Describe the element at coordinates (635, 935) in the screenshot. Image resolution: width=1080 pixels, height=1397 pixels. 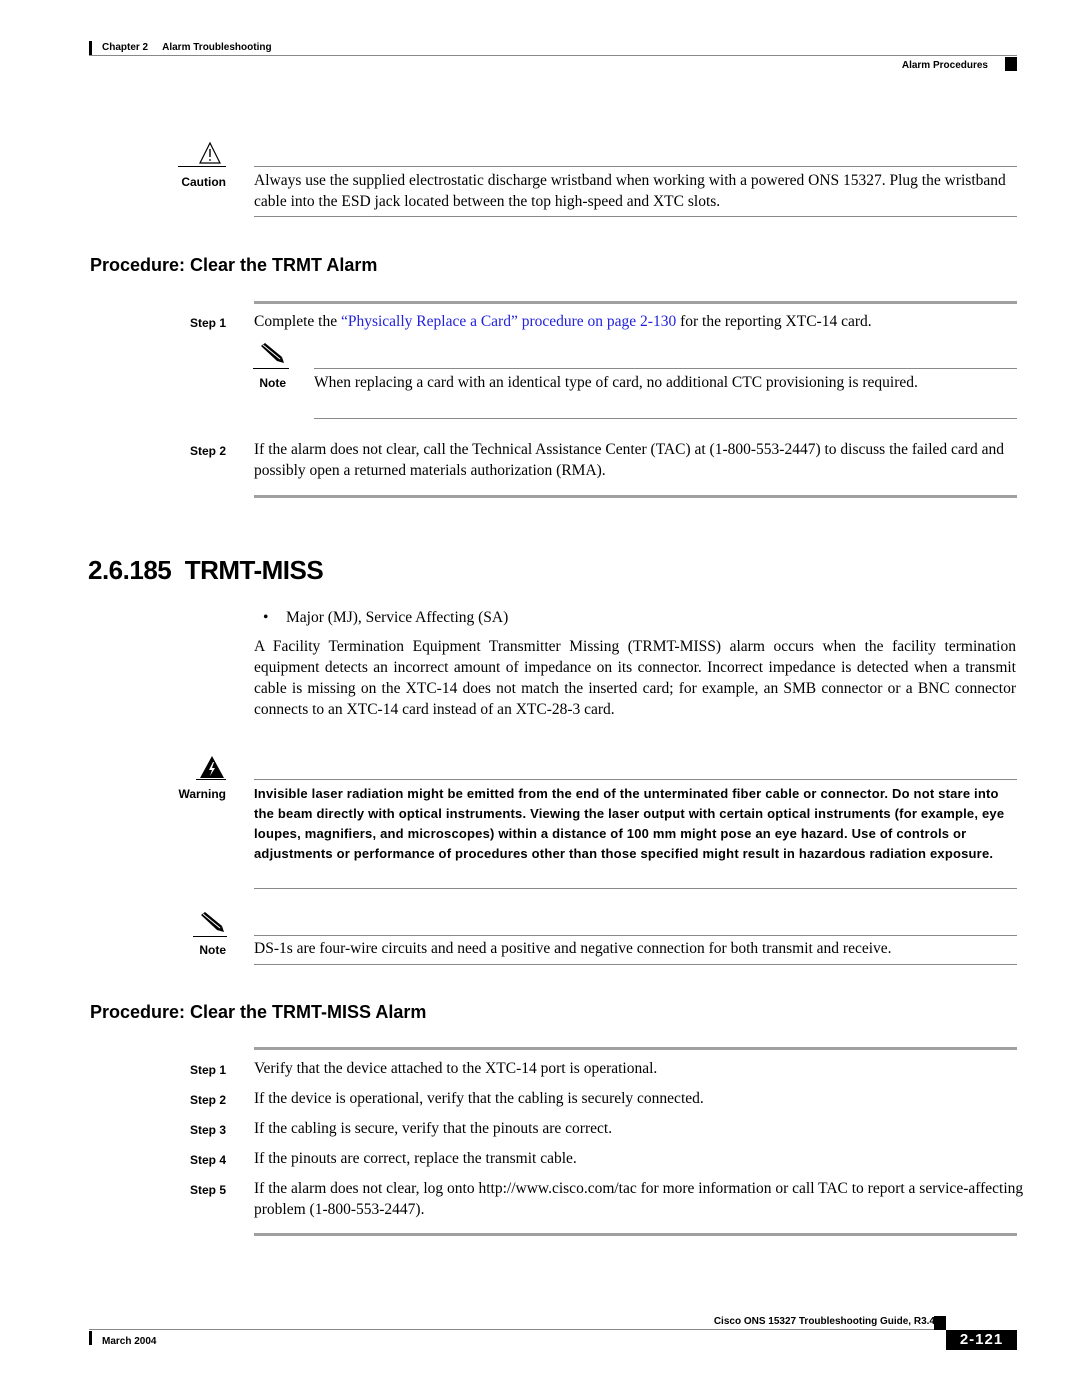
I see `note2-top-rule` at that location.